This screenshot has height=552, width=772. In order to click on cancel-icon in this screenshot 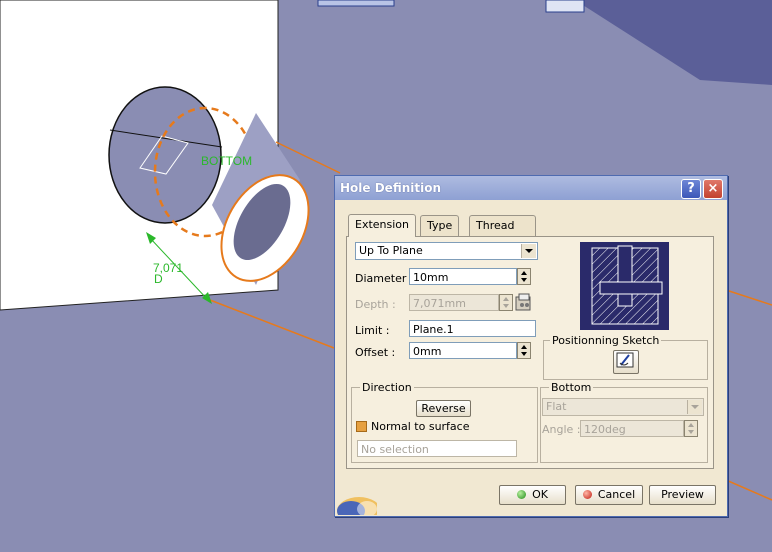, I will do `click(587, 494)`.